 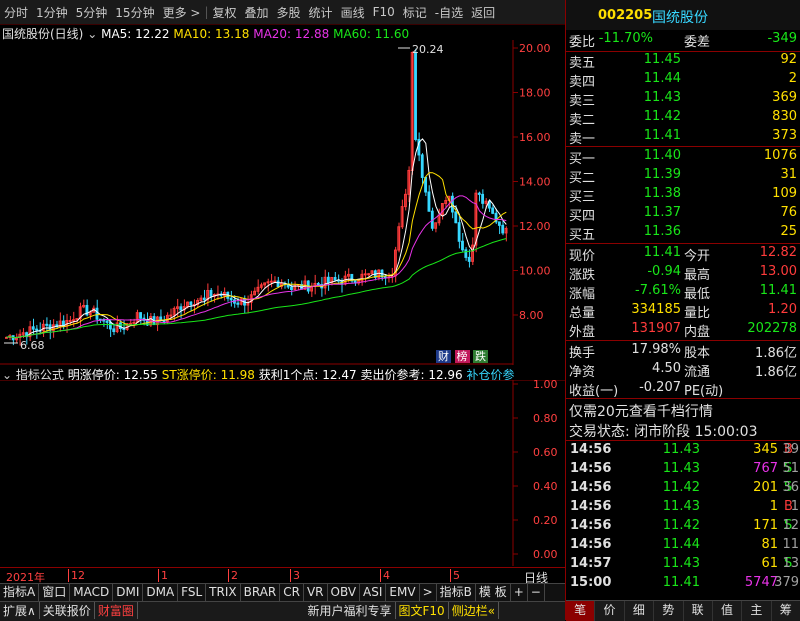 What do you see at coordinates (415, 12) in the screenshot?
I see `toolbar-item-11: 标记` at bounding box center [415, 12].